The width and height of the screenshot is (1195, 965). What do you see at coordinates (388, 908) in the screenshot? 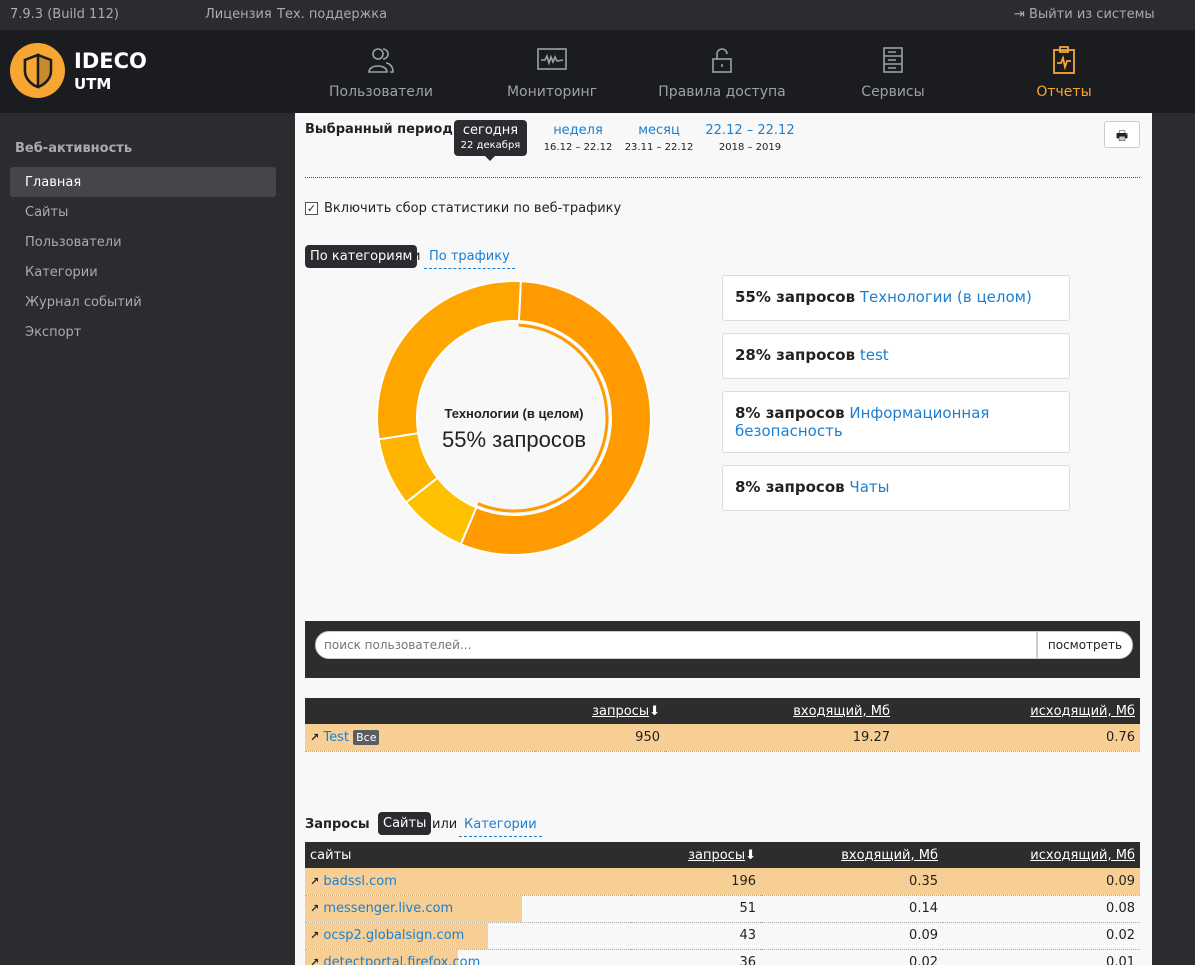
I see `site-link: messenger.live.com` at bounding box center [388, 908].